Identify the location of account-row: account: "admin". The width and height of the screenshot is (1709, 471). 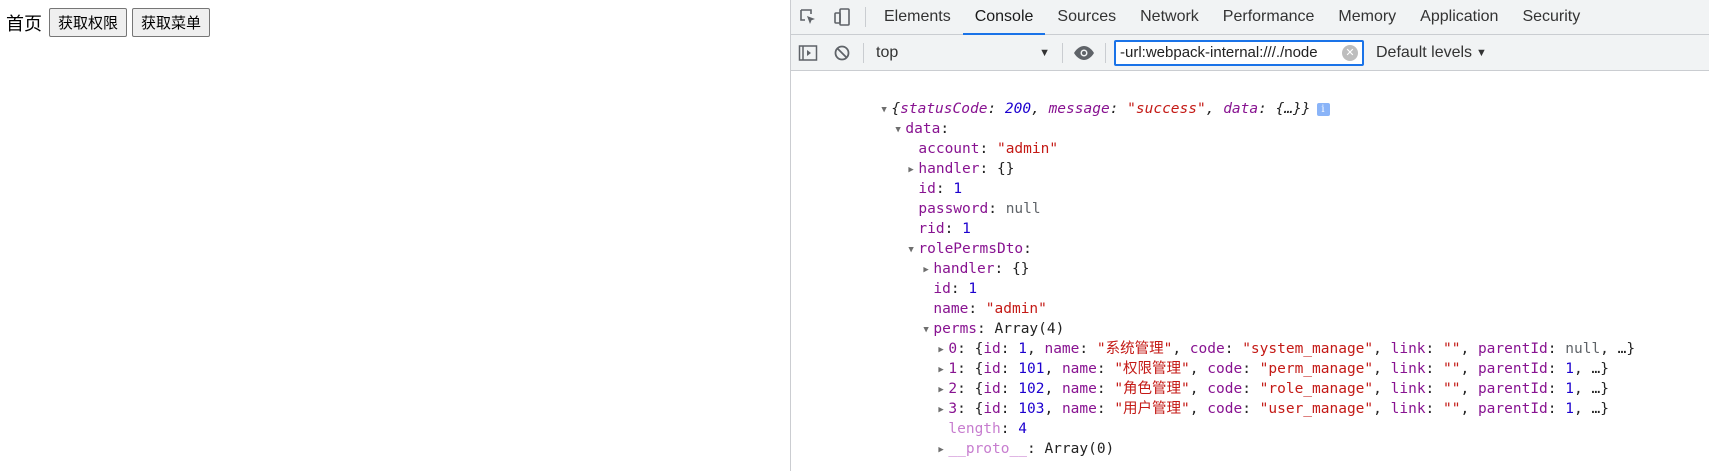
(988, 149).